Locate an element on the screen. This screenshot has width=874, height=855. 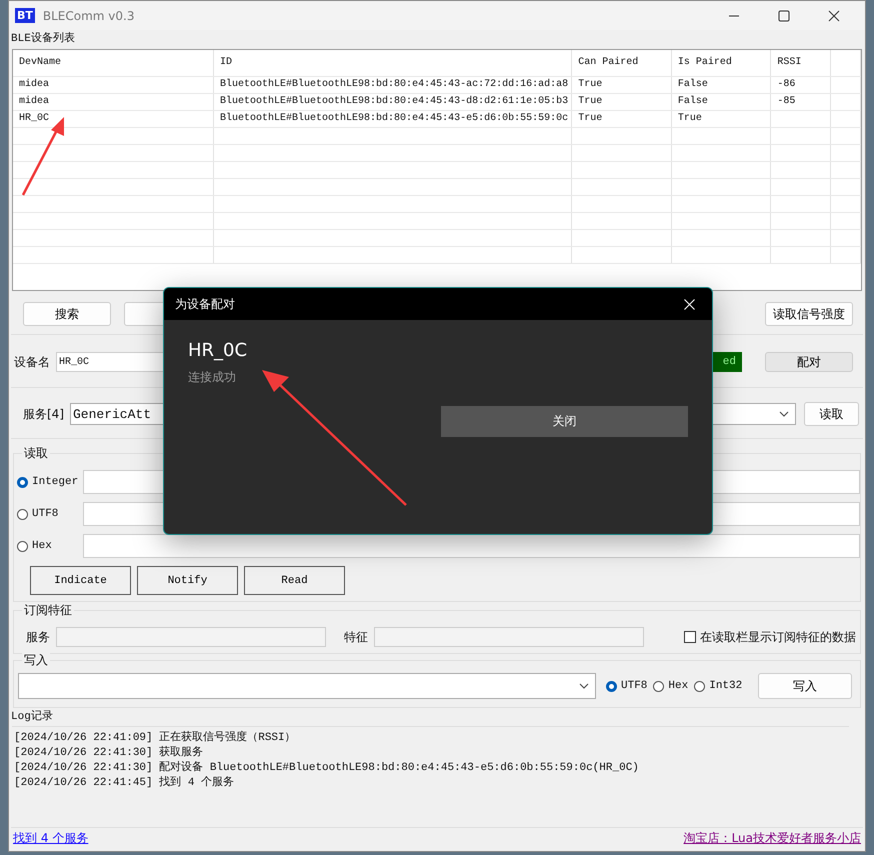
device-name: HR_0C is located at coordinates (218, 350).